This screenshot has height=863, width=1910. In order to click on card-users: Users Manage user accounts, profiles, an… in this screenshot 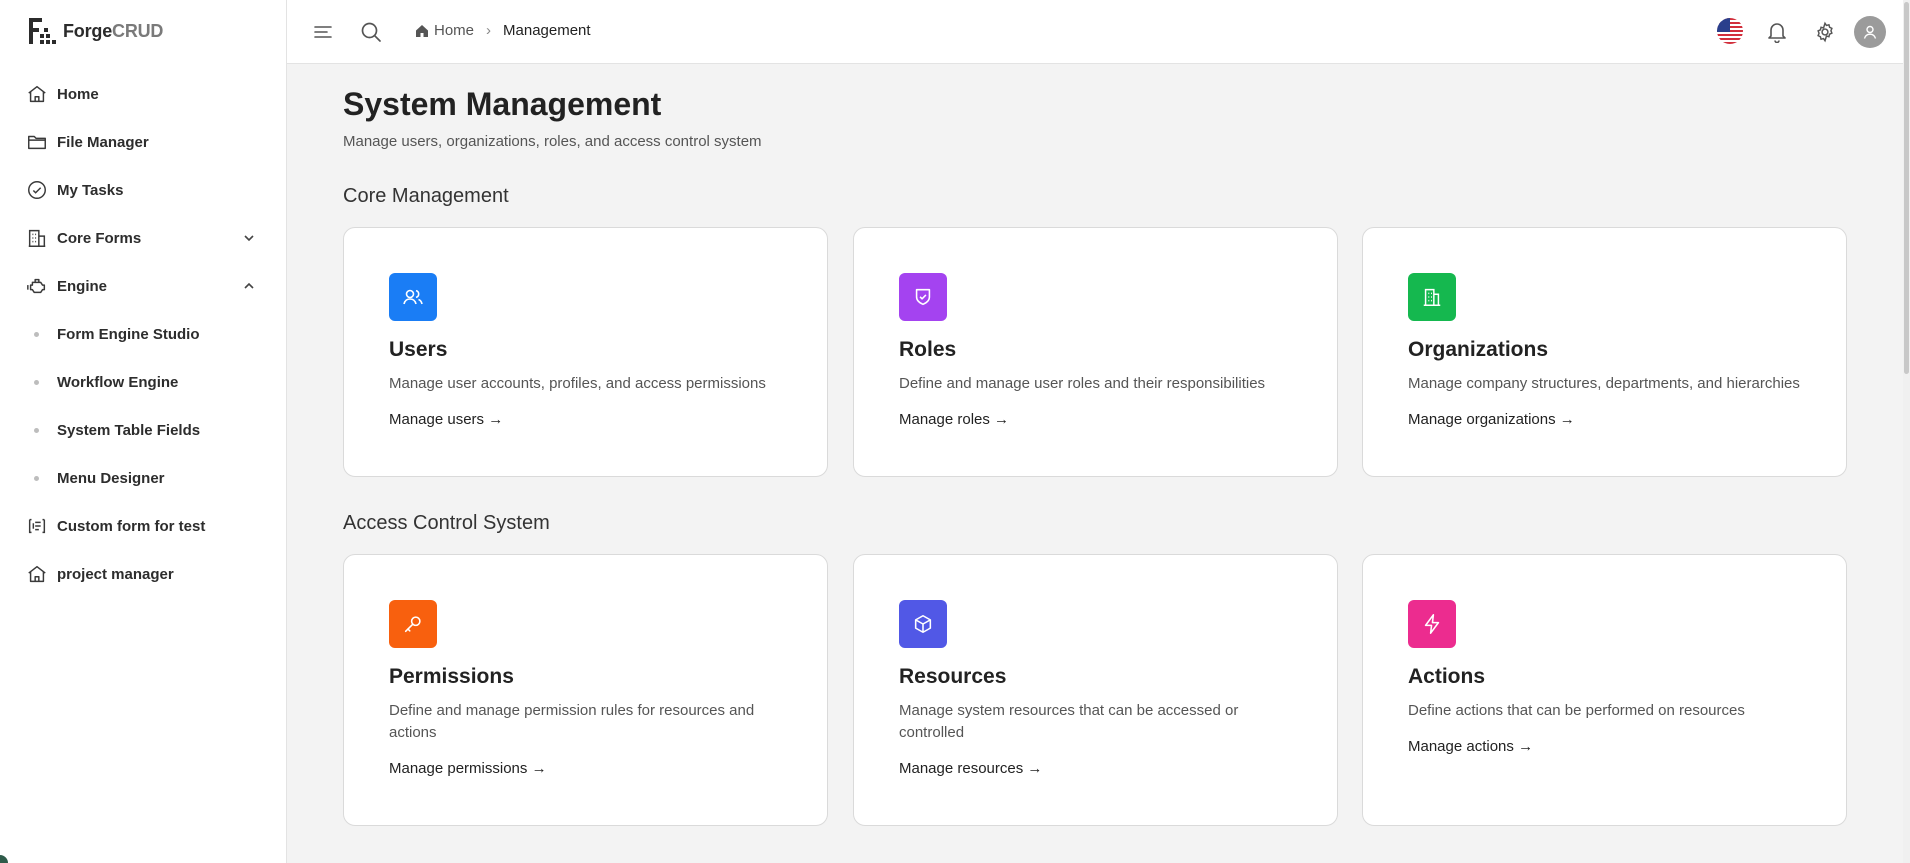, I will do `click(585, 352)`.